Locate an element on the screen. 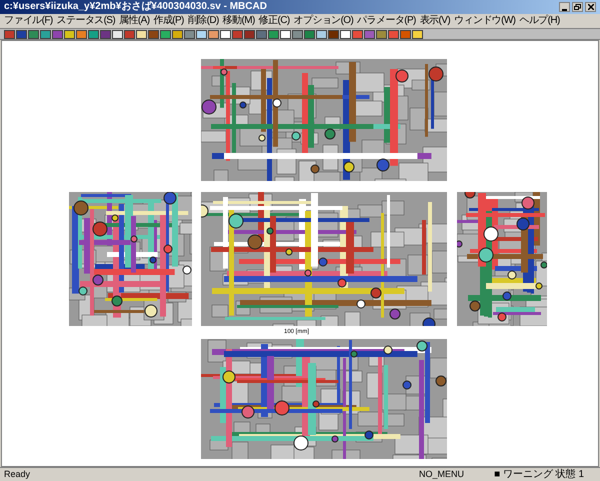 The height and width of the screenshot is (481, 600). menu-item: 属性(A) is located at coordinates (134, 21).